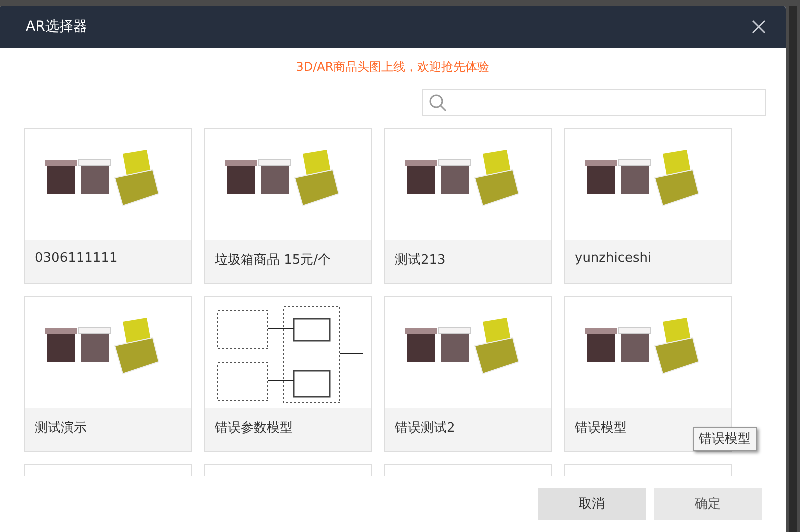 The image size is (800, 532). I want to click on card-title: yunzhiceshi, so click(648, 261).